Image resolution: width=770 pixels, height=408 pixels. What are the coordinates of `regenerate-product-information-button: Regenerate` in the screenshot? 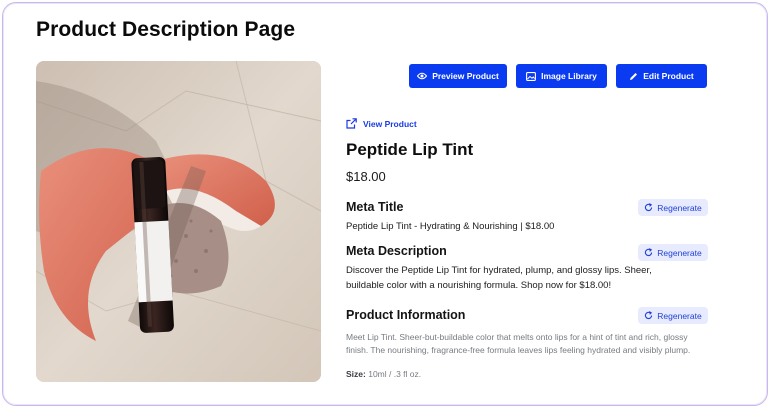 It's located at (673, 315).